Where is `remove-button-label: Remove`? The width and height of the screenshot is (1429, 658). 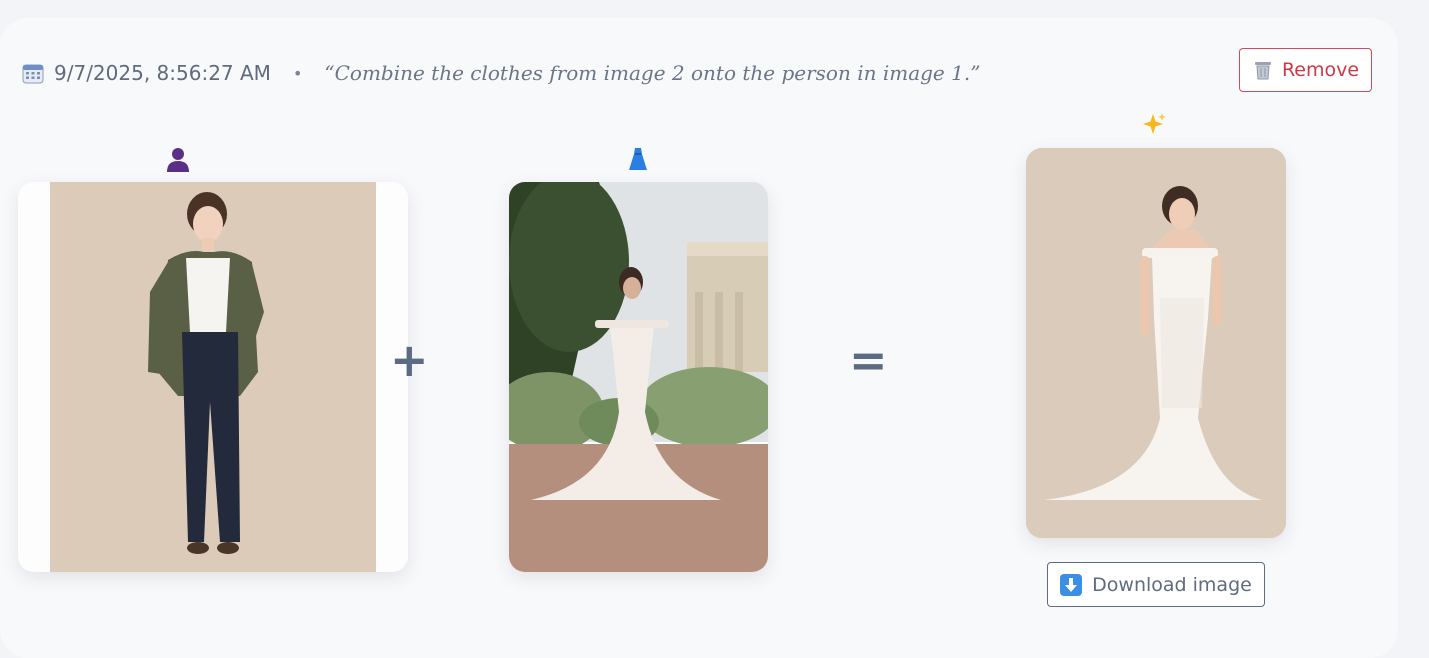 remove-button-label: Remove is located at coordinates (1320, 70).